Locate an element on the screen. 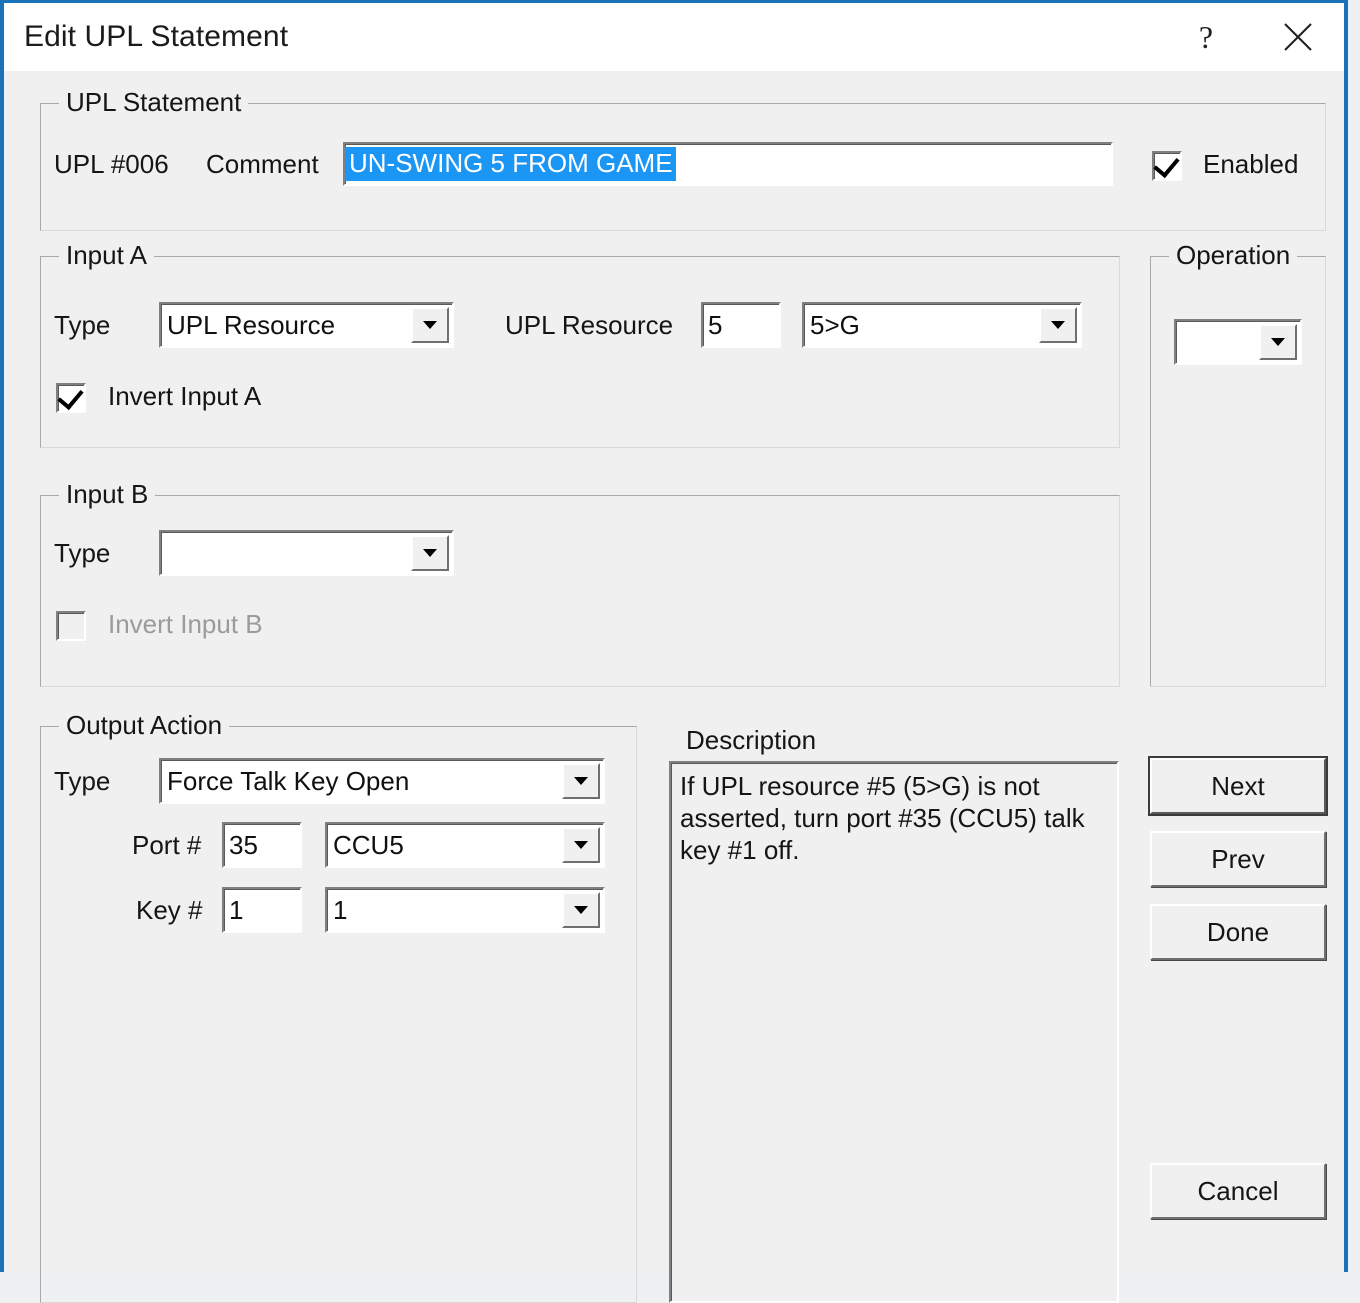 The image size is (1360, 1303). key-number-value: 1 is located at coordinates (236, 909).